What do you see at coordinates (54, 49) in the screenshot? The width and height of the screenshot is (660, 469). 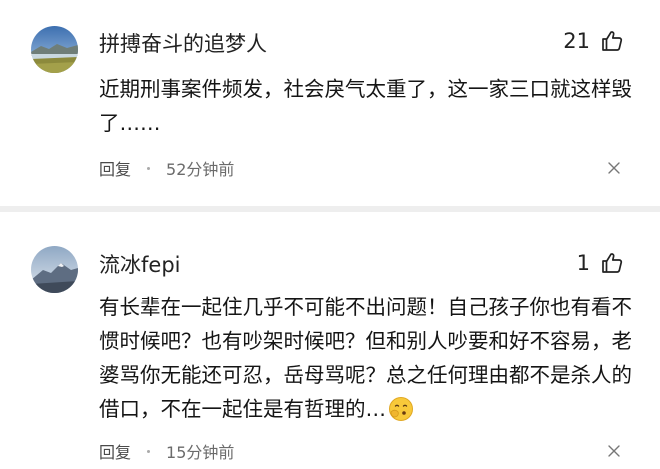 I see `landscape-avatar-icon` at bounding box center [54, 49].